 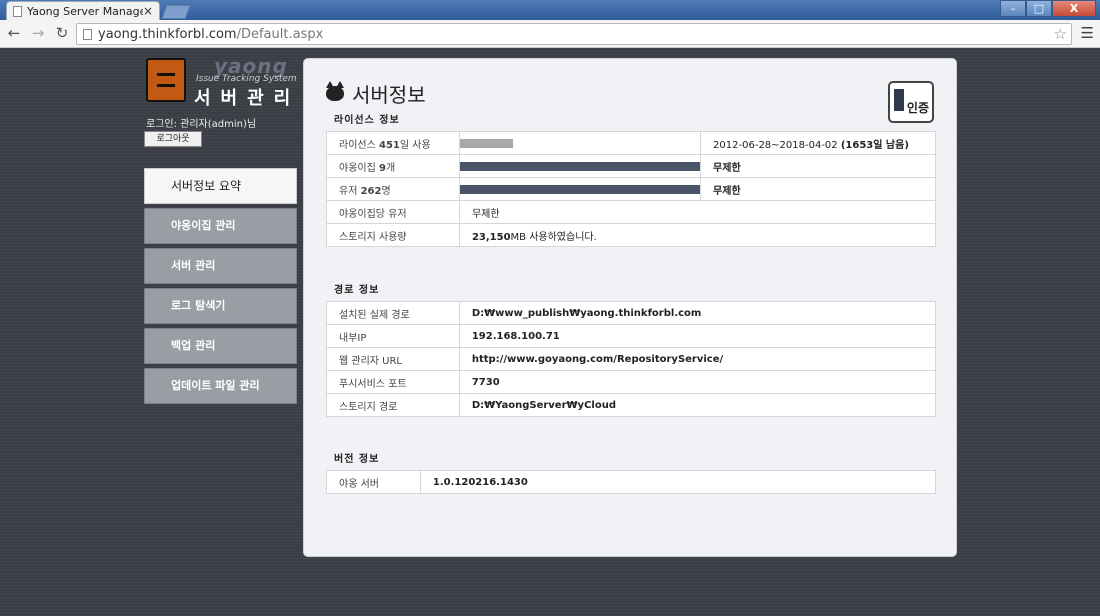 I want to click on table-row: 내부IP 192.168.100.71, so click(x=631, y=336).